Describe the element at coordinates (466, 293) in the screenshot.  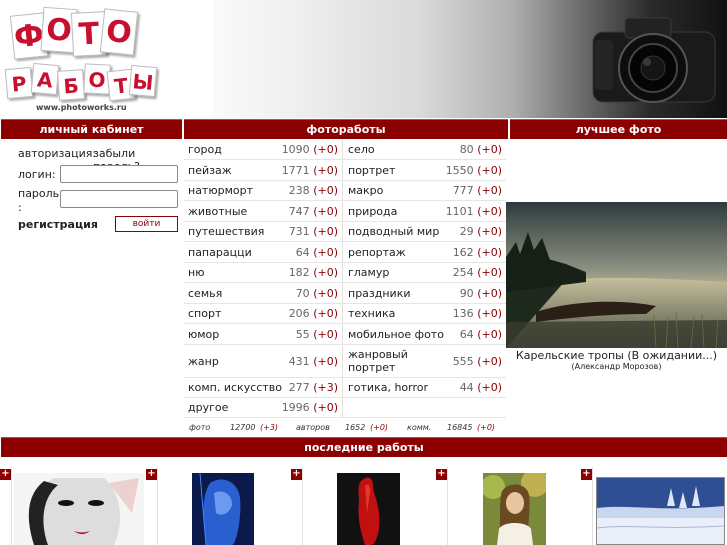
I see `category-count-value: 90` at that location.